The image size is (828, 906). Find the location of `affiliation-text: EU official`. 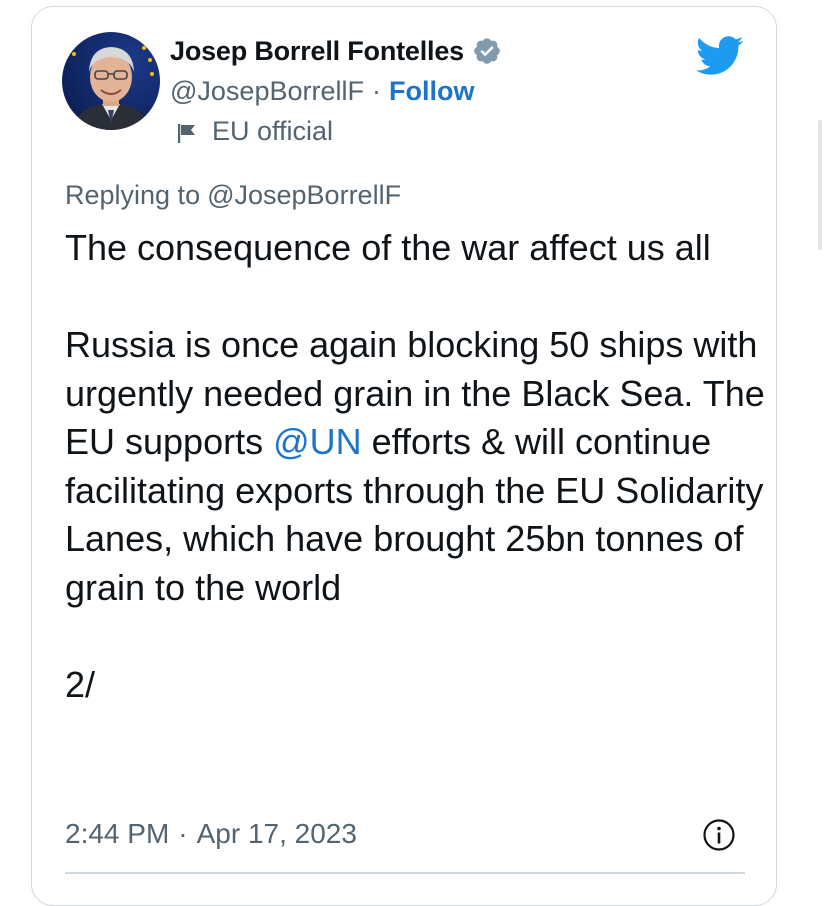

affiliation-text: EU official is located at coordinates (273, 130).